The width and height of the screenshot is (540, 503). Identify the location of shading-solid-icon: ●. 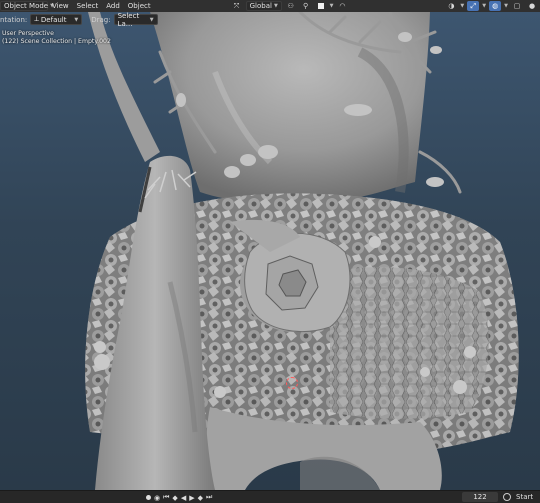
(532, 6).